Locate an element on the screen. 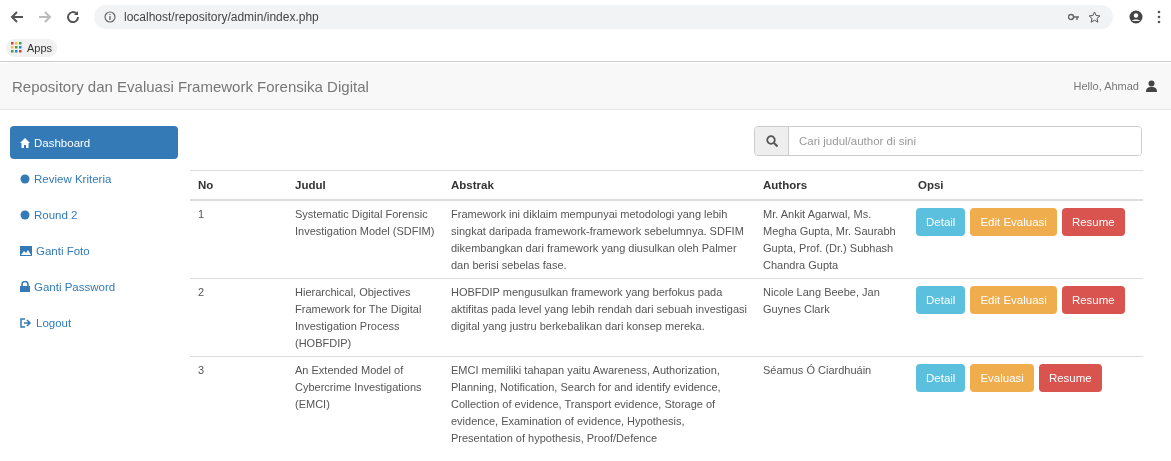 Image resolution: width=1171 pixels, height=461 pixels. column-header: No is located at coordinates (238, 185).